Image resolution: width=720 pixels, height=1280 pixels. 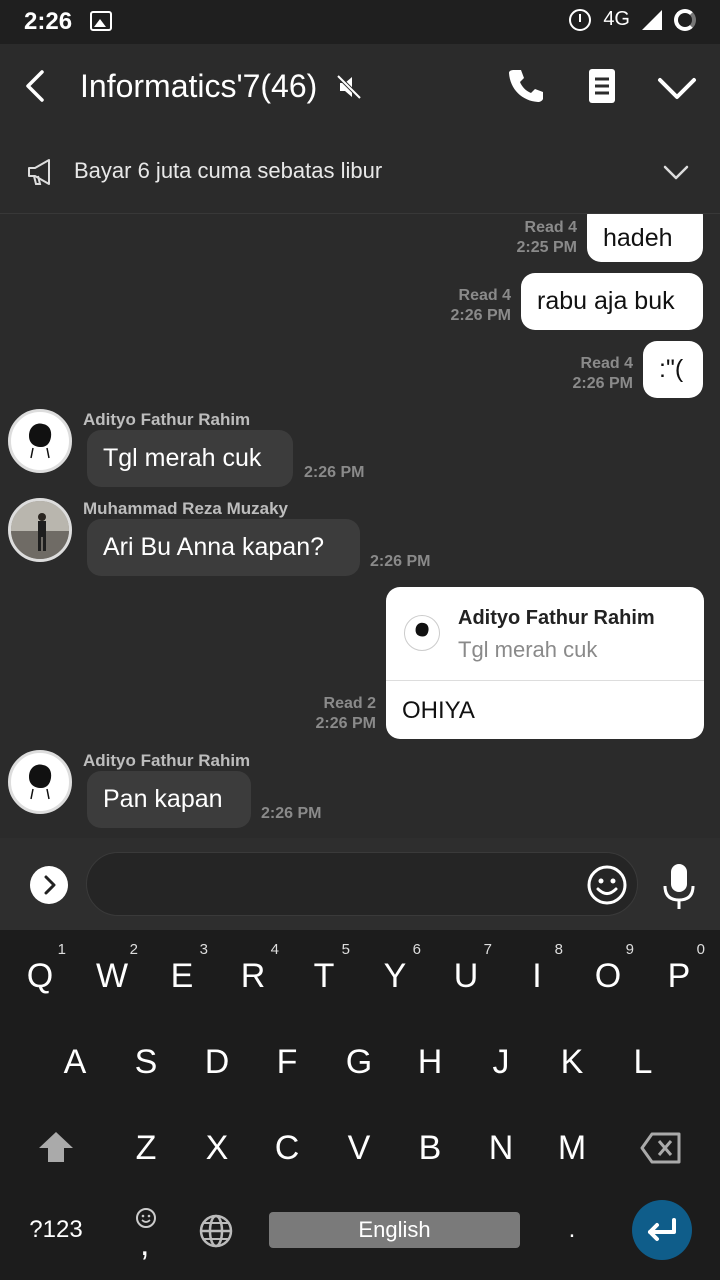 What do you see at coordinates (430, 1148) in the screenshot?
I see `key-b: B` at bounding box center [430, 1148].